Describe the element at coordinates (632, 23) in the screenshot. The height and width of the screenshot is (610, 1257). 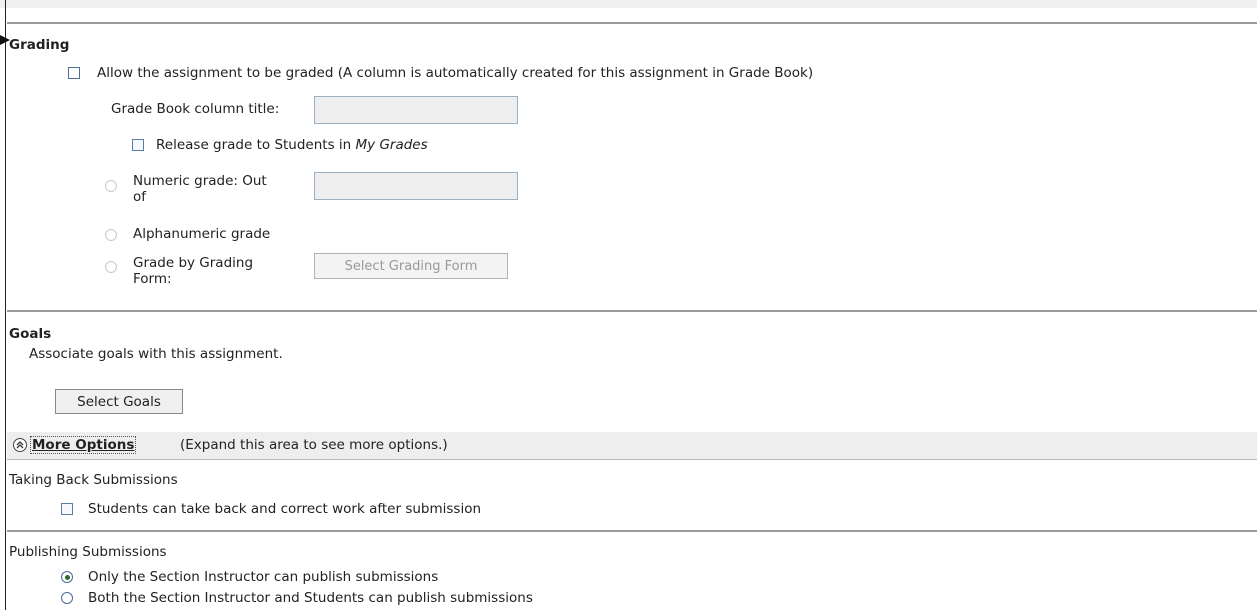
I see `divider-top` at that location.